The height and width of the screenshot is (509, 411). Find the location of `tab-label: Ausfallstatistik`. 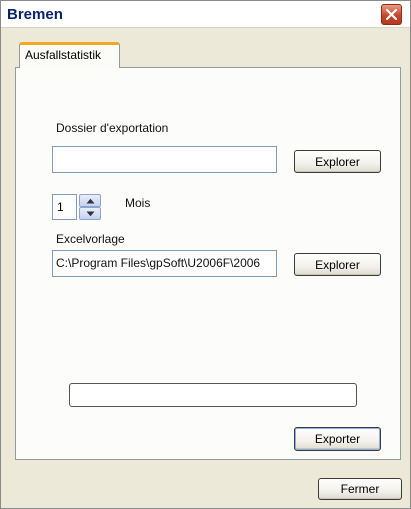

tab-label: Ausfallstatistik is located at coordinates (63, 55).